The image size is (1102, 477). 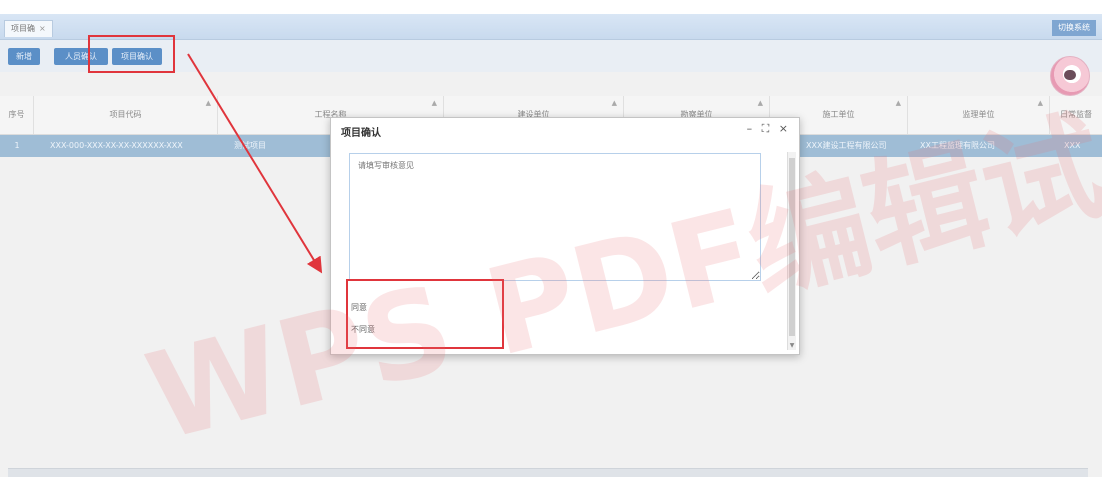 What do you see at coordinates (846, 145) in the screenshot?
I see `cell-construction: XXX建设工程有限公司` at bounding box center [846, 145].